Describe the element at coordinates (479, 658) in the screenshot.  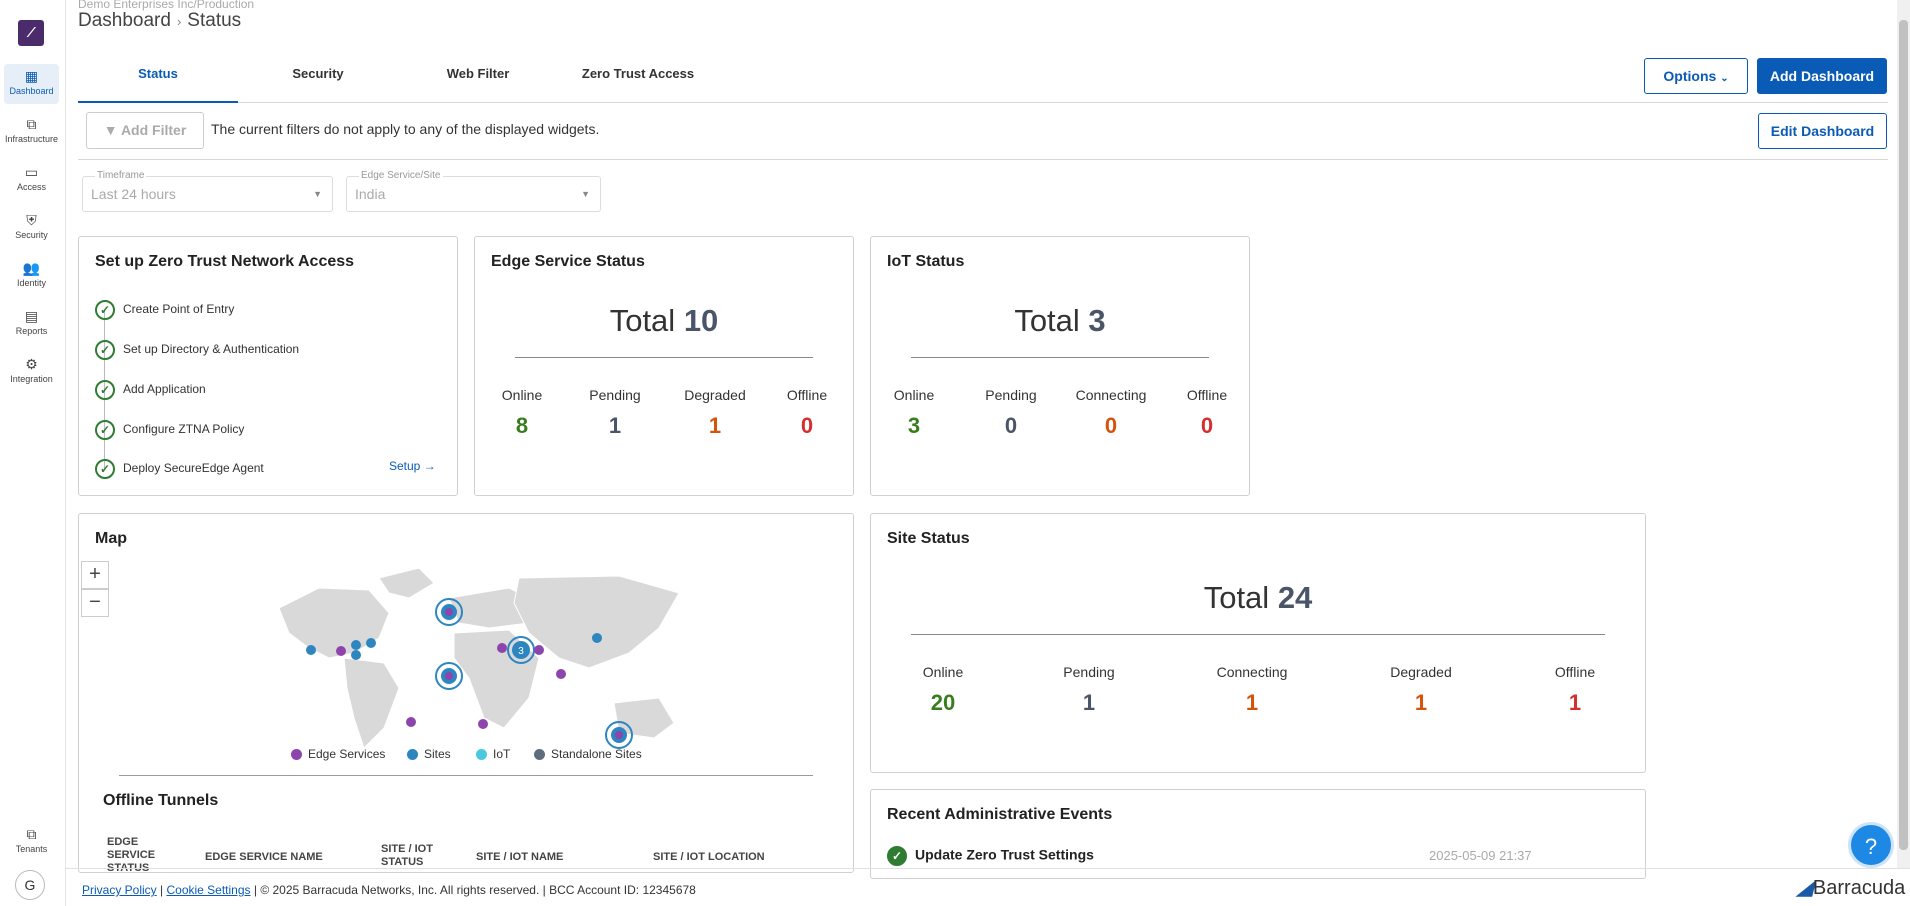
I see `world-map: 3` at that location.